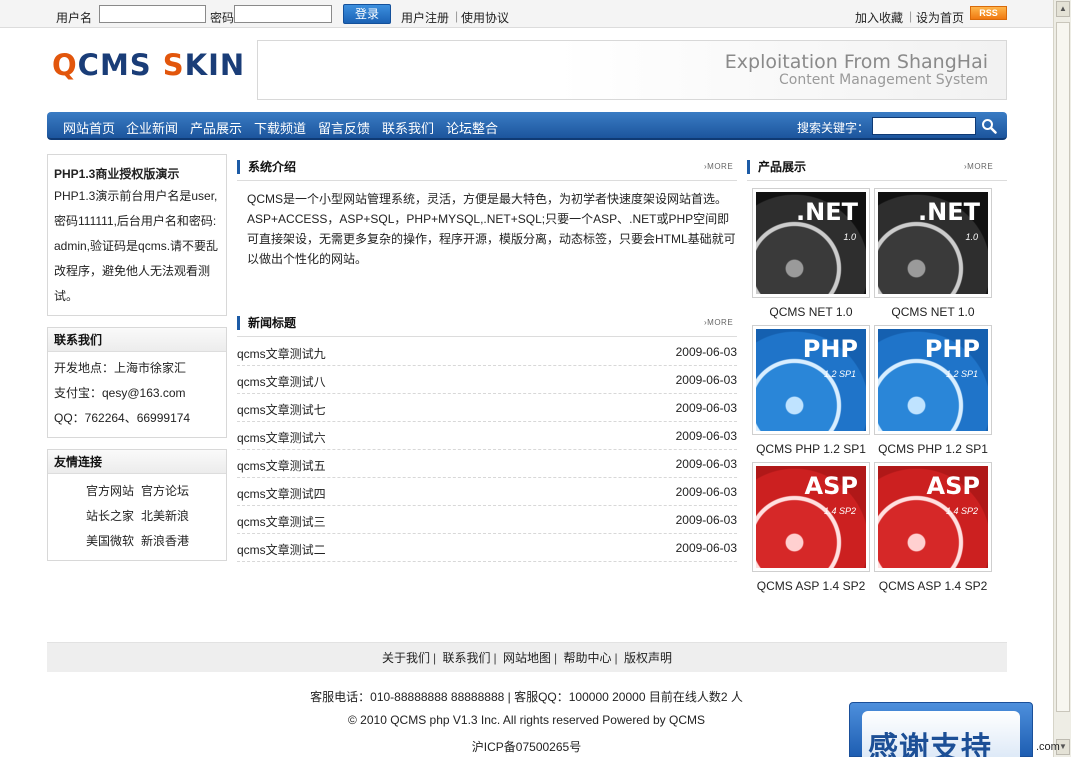 The image size is (1071, 757). I want to click on news-item: qcms文章测试七 2009-06-03, so click(487, 408).